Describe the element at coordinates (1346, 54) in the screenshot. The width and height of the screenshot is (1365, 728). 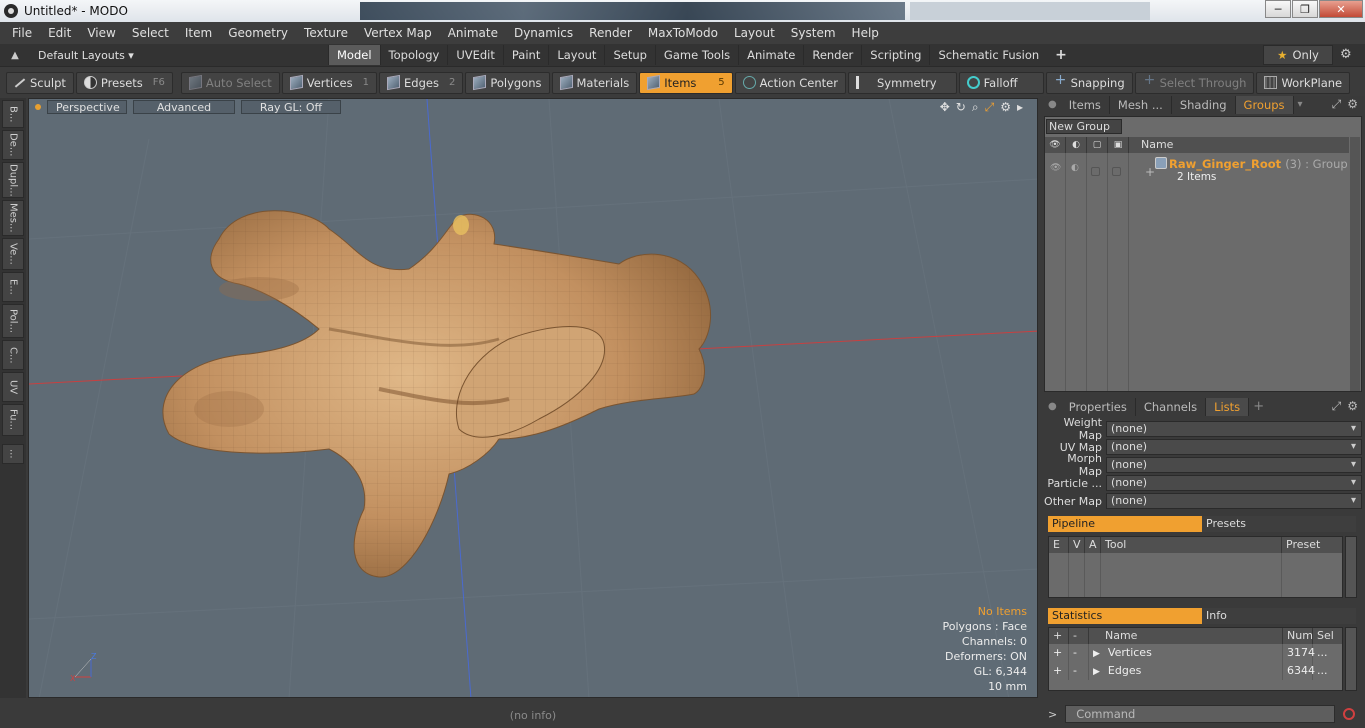
I see `gear-icon: ⚙` at that location.